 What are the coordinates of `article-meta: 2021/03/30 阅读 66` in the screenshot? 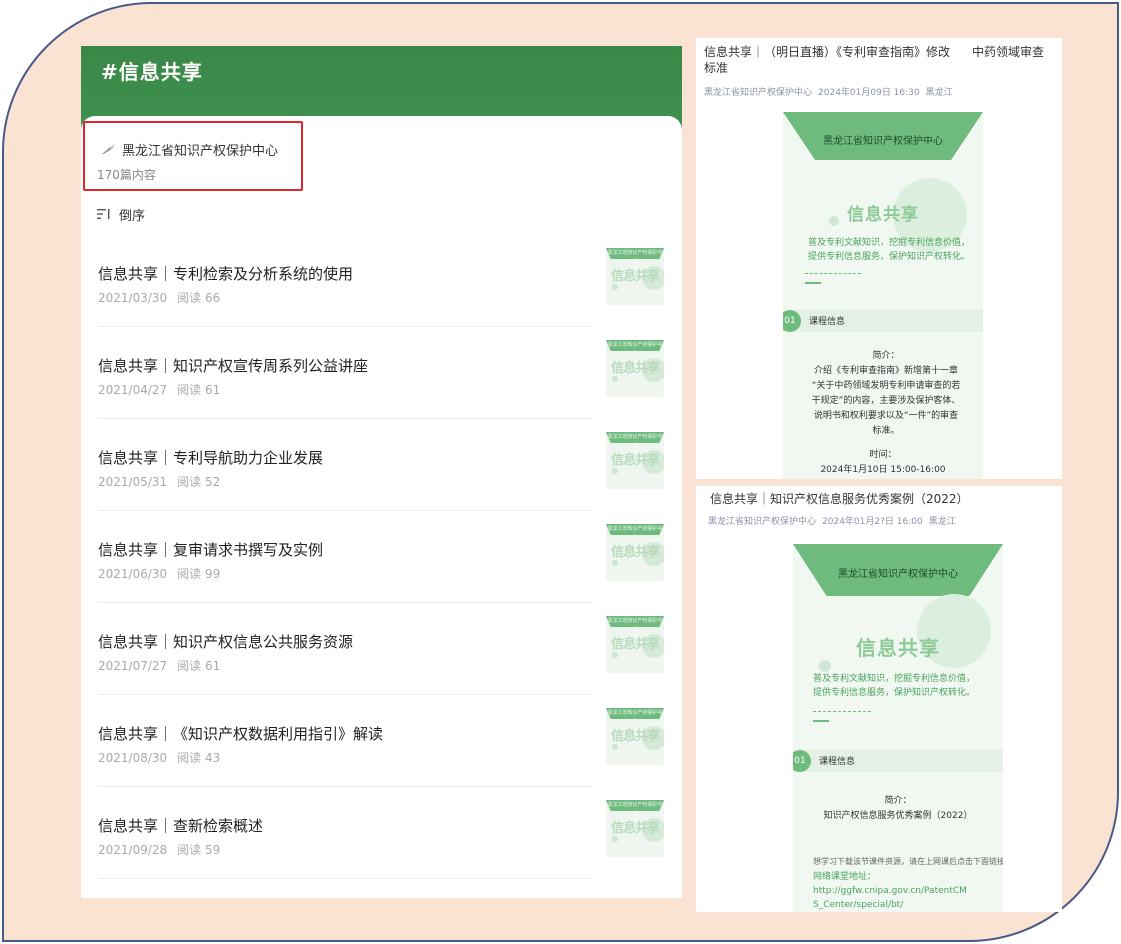 It's located at (159, 297).